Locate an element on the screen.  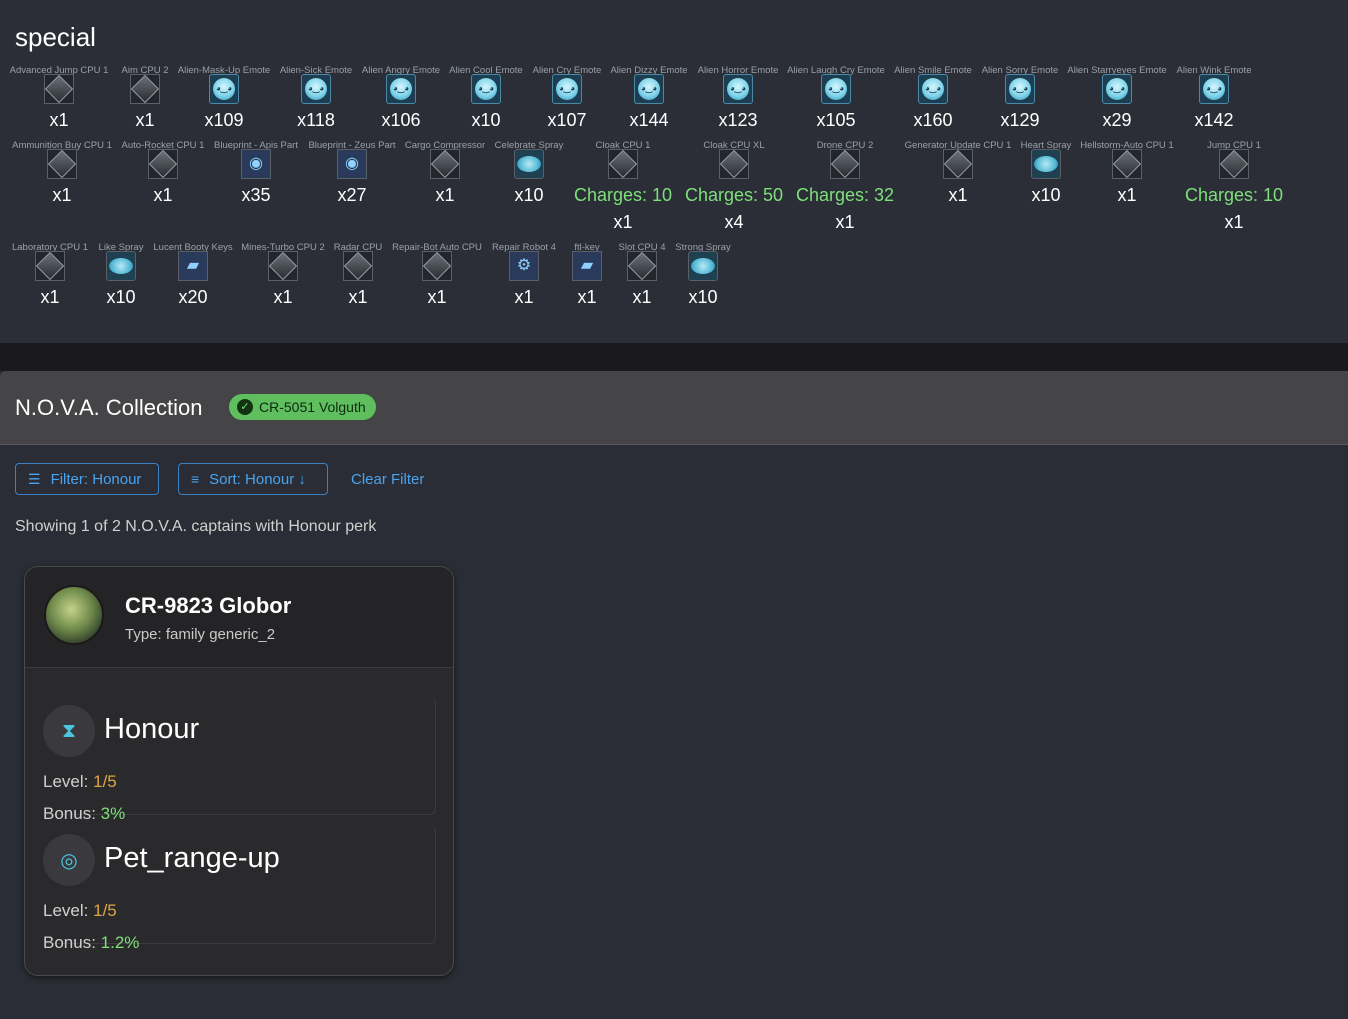
sort-button-label: Sort: Honour ↓ is located at coordinates (257, 479).